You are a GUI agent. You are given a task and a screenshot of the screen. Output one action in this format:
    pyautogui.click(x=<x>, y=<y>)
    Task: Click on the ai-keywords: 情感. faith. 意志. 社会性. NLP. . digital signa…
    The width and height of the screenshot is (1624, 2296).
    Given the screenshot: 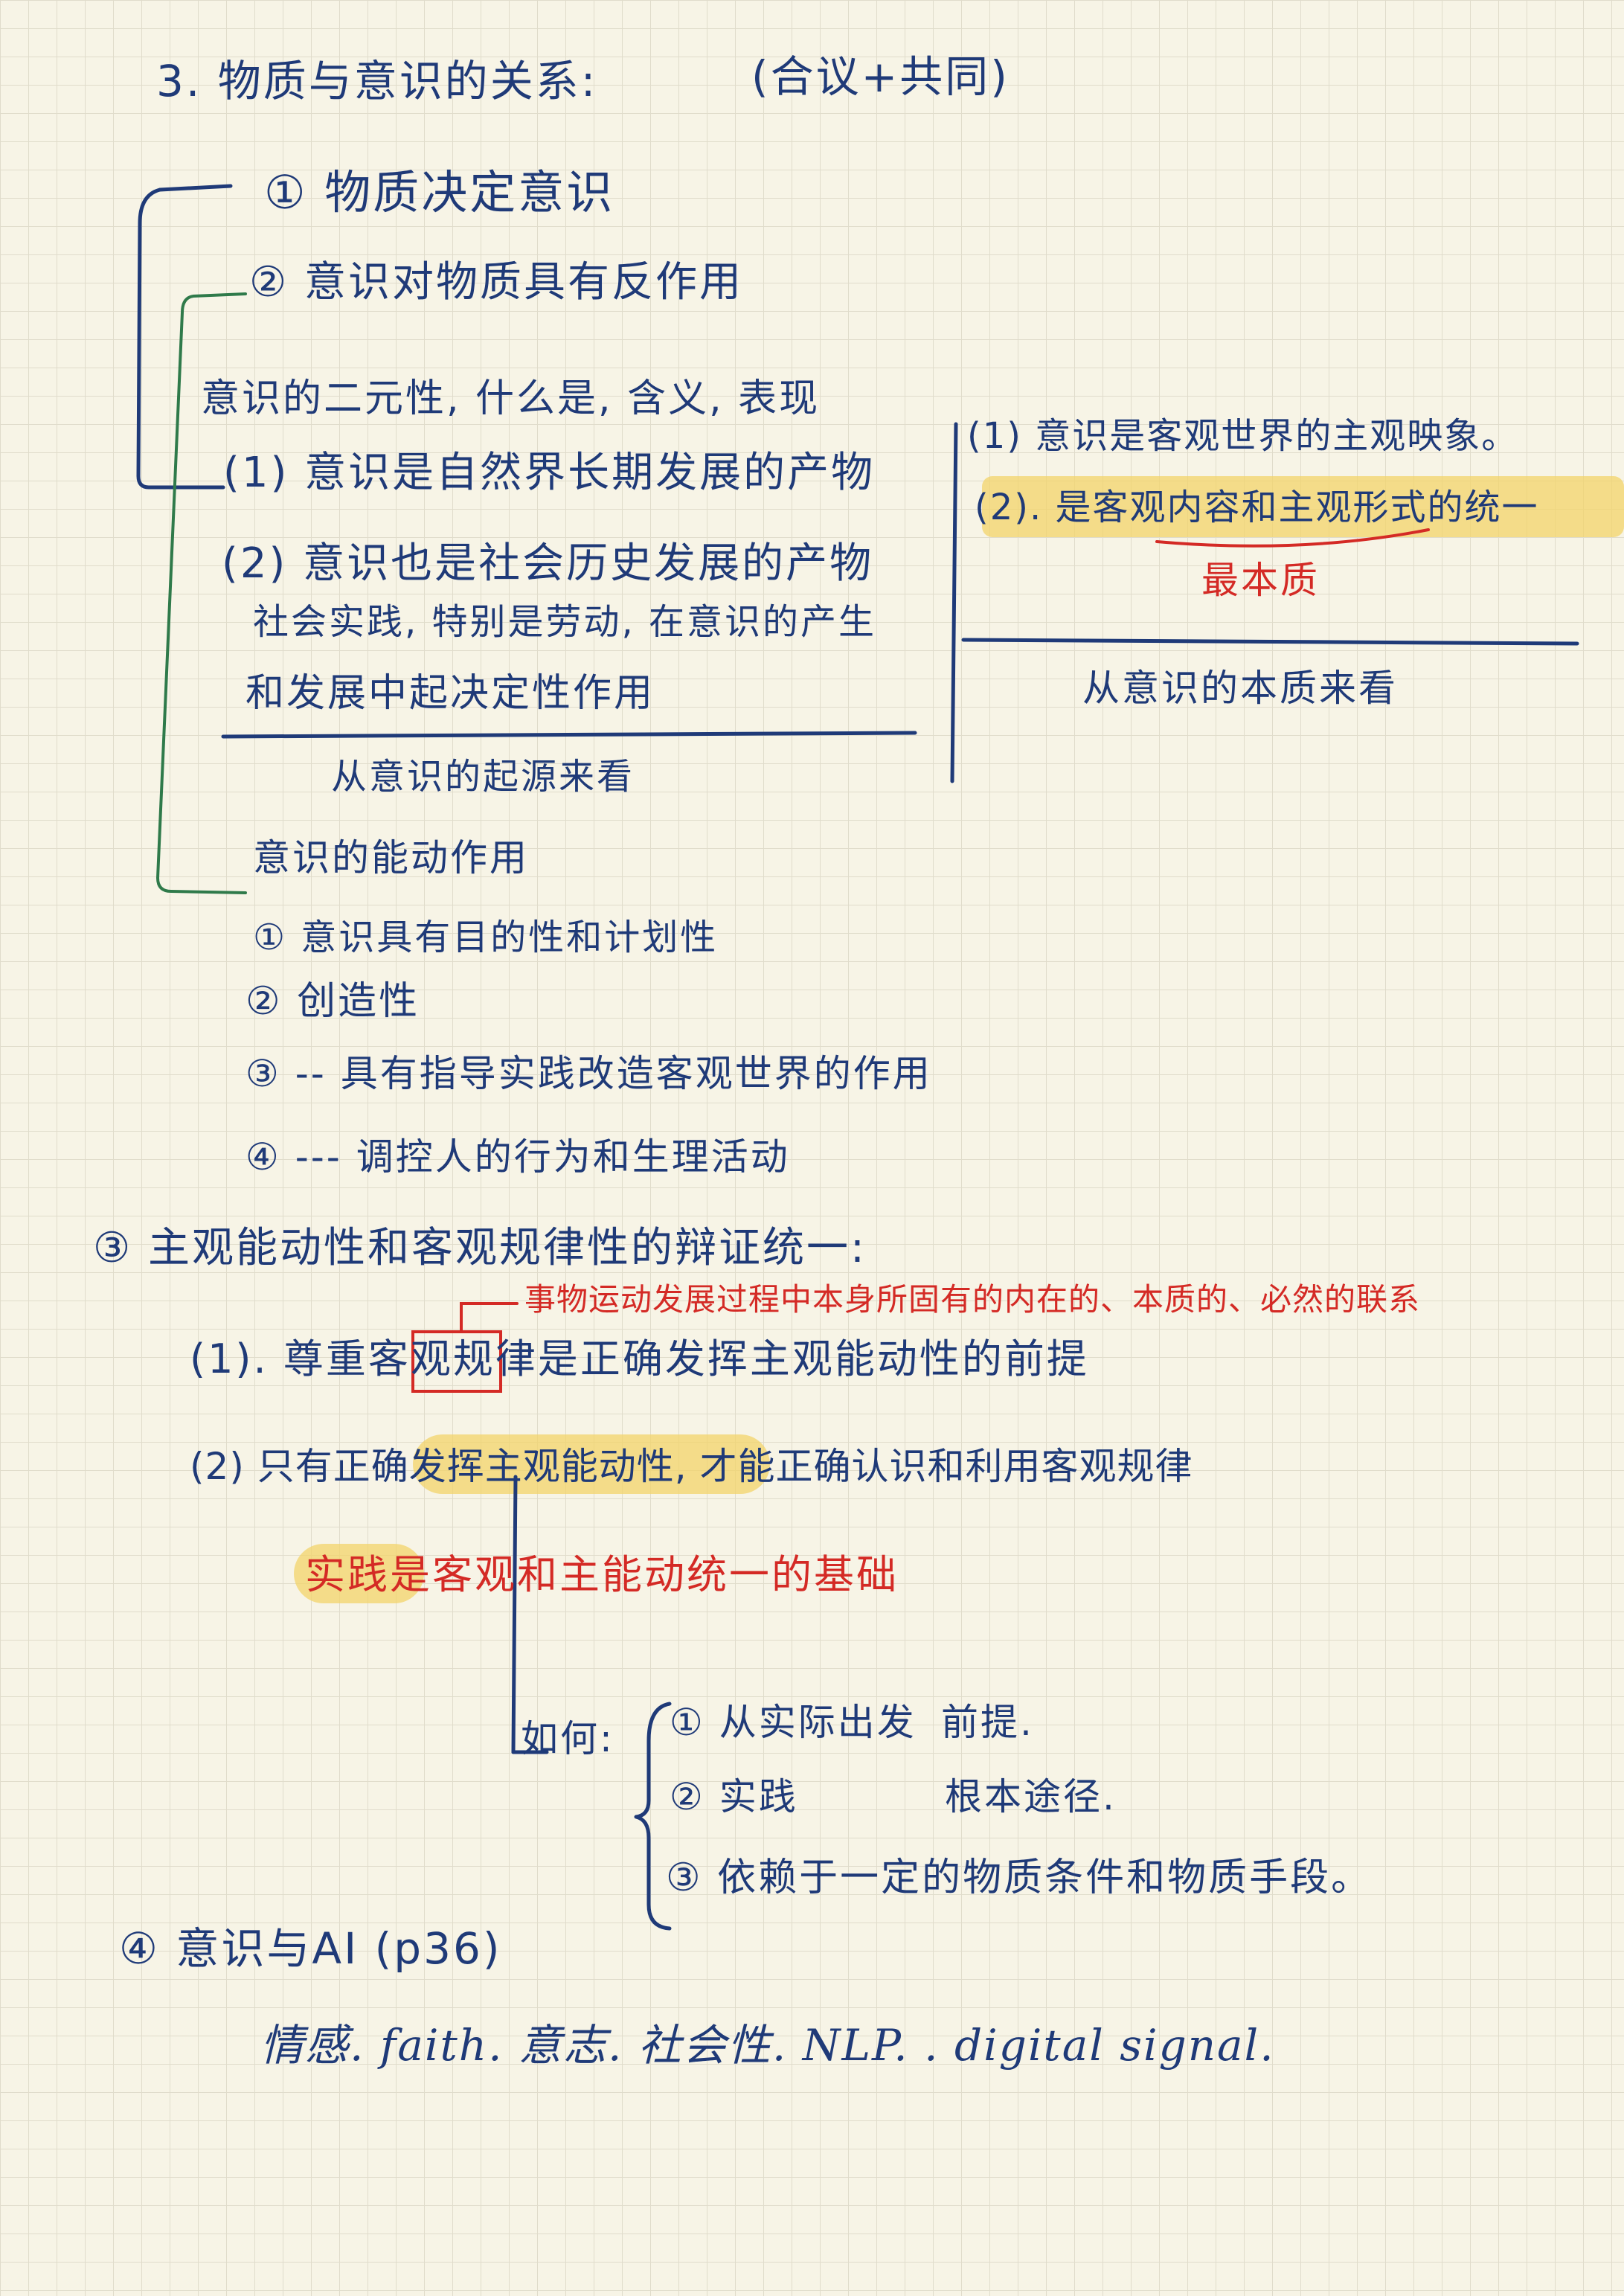 What is the action you would take?
    pyautogui.click(x=768, y=2045)
    